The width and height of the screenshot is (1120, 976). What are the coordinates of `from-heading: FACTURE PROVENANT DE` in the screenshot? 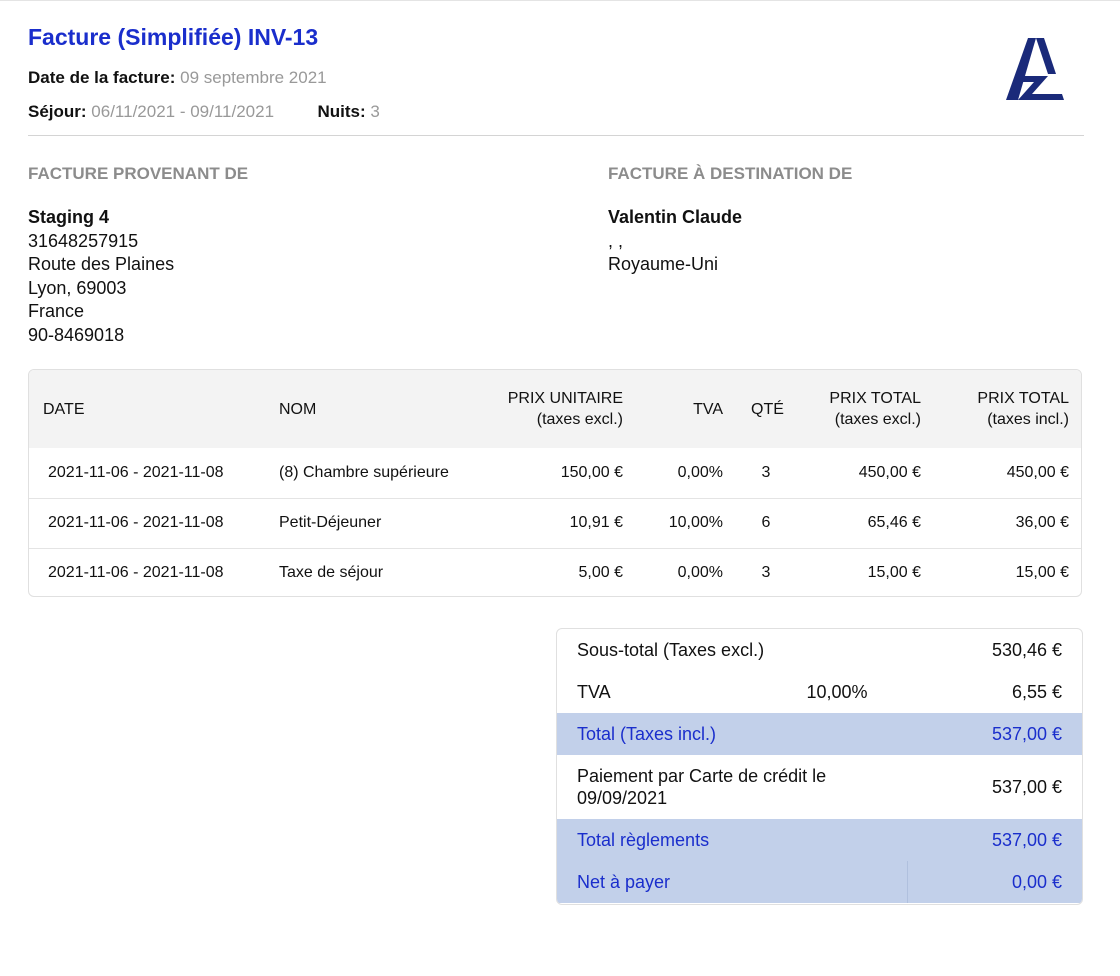 It's located at (138, 173).